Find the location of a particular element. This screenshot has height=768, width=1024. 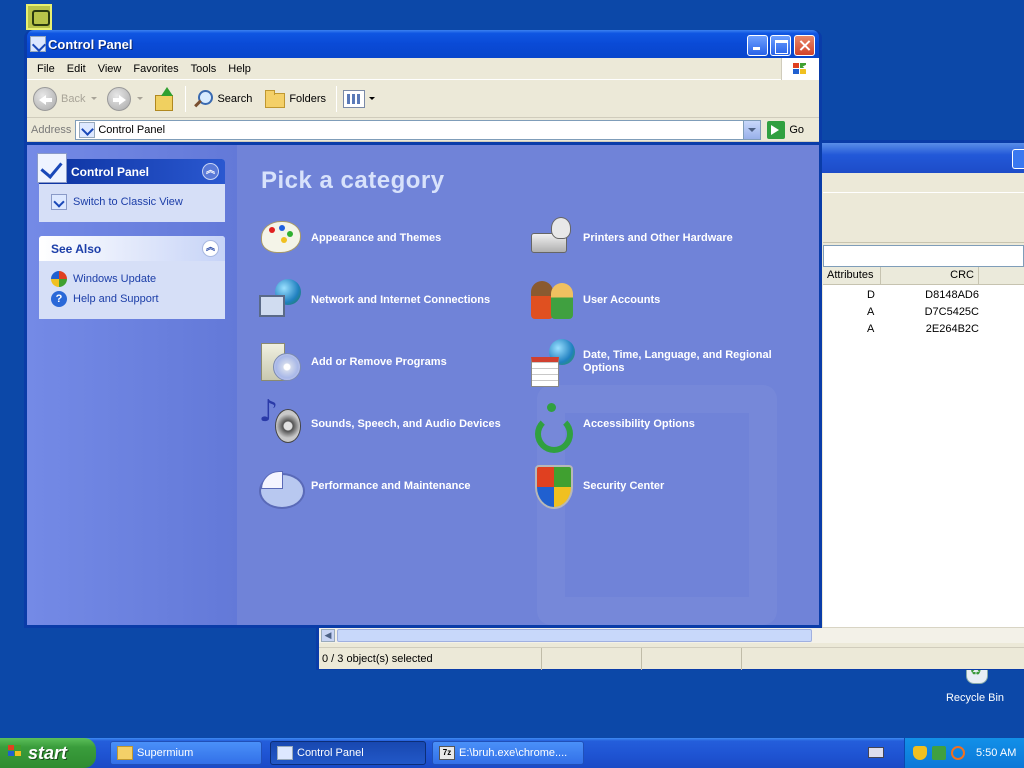

clock: 5:50 AM is located at coordinates (996, 753).